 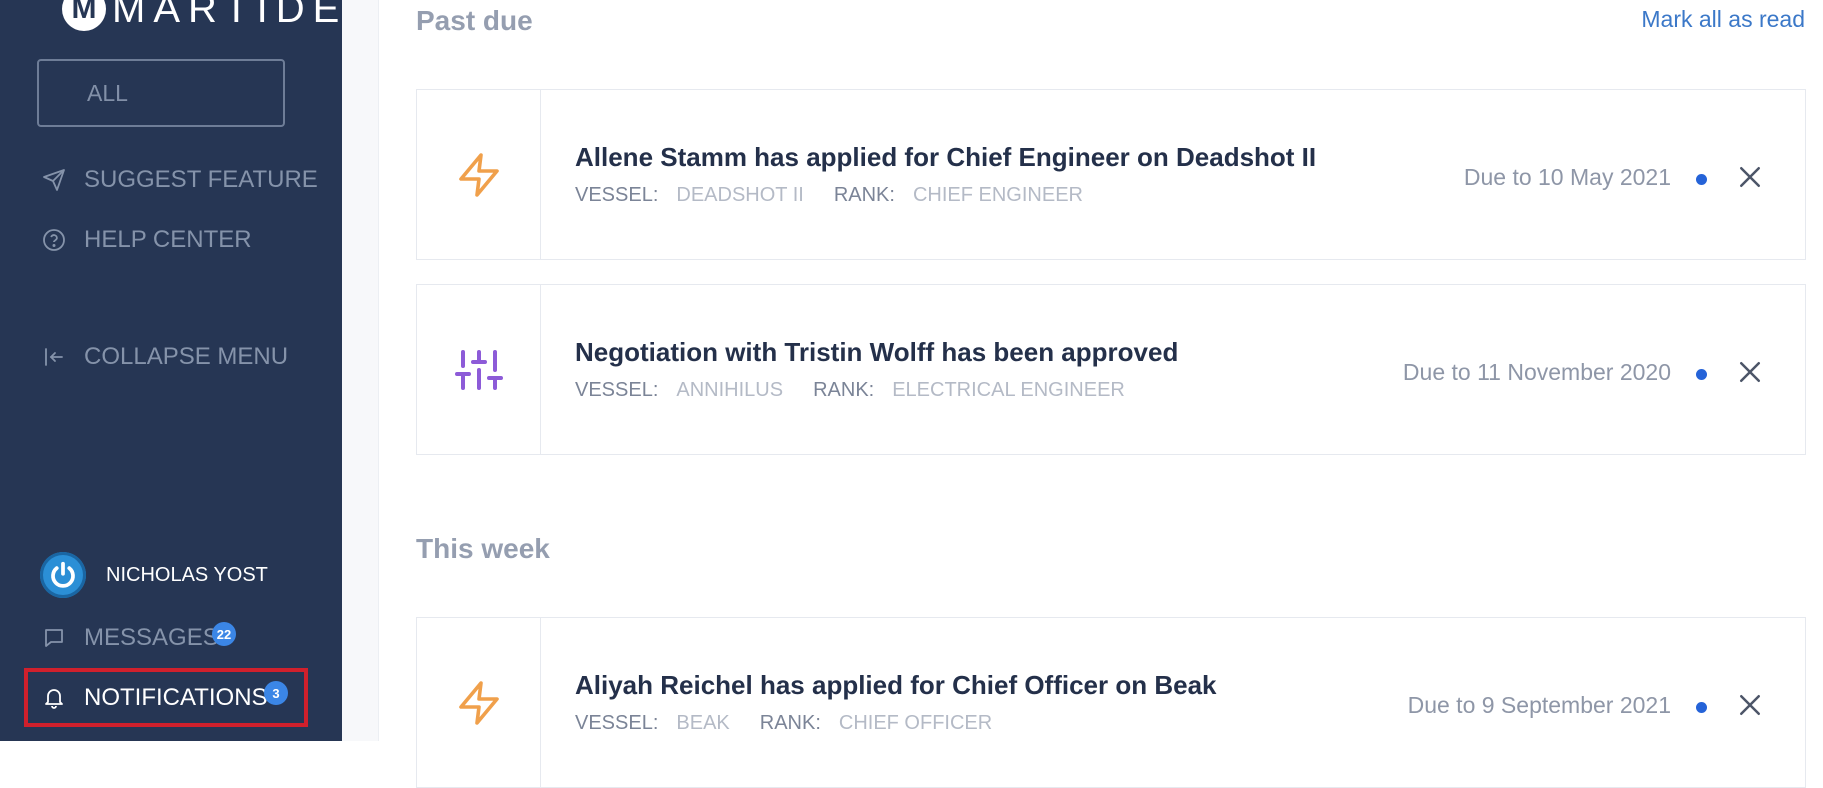 I want to click on due-date: Due to 11 November 2020, so click(x=1536, y=372).